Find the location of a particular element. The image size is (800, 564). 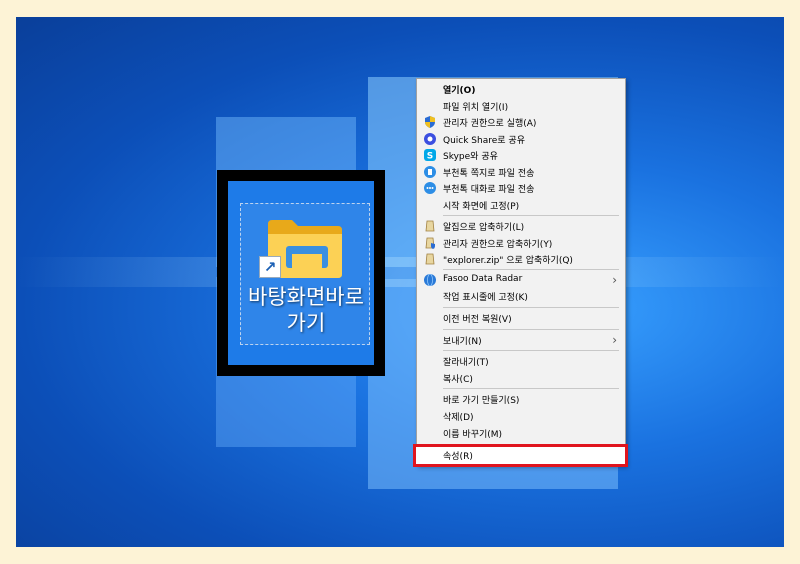

icon-label-line1: 바탕화면바로 is located at coordinates (306, 297).